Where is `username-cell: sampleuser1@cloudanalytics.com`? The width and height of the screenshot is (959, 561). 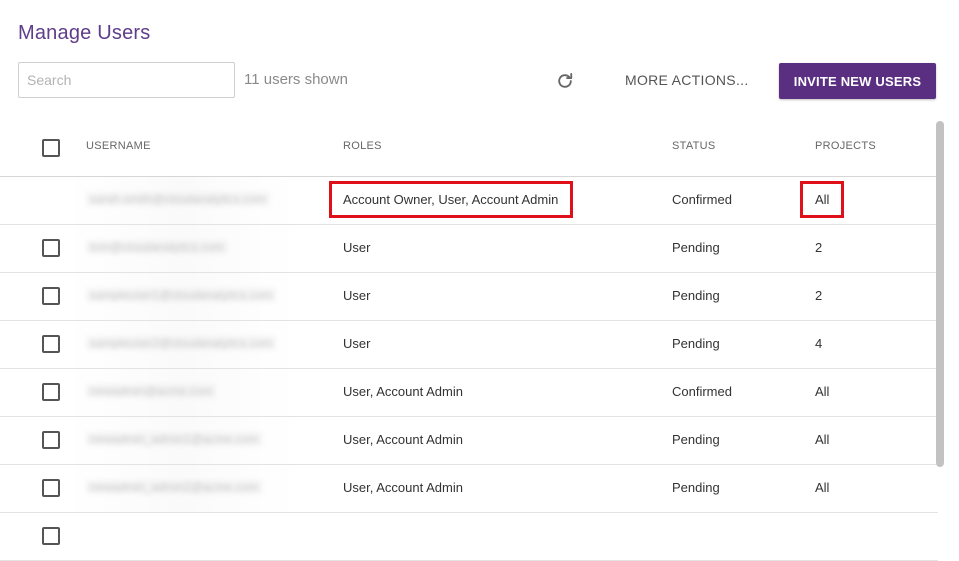 username-cell: sampleuser1@cloudanalytics.com is located at coordinates (181, 295).